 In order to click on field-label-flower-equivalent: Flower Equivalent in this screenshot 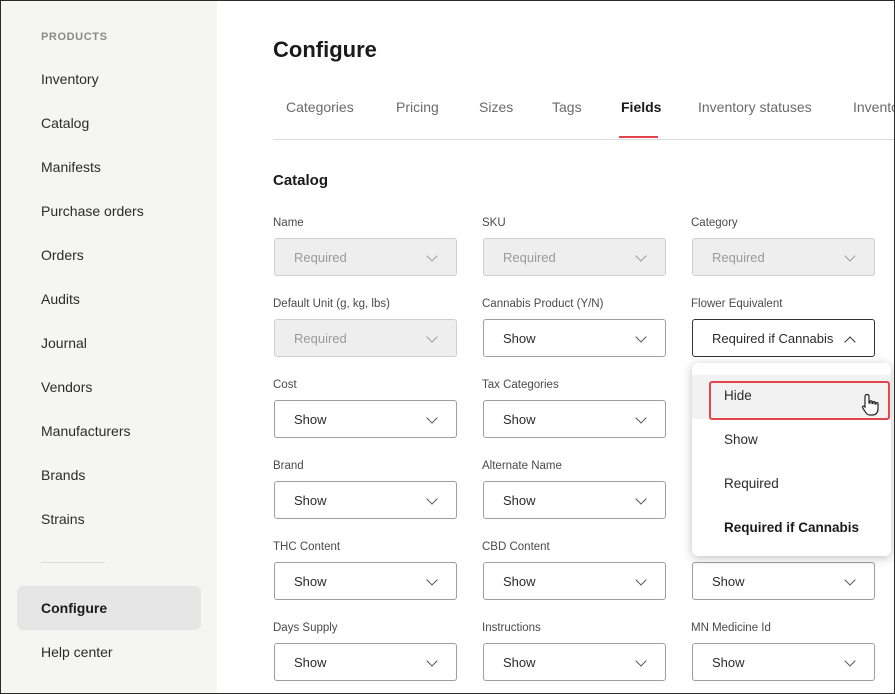, I will do `click(737, 304)`.